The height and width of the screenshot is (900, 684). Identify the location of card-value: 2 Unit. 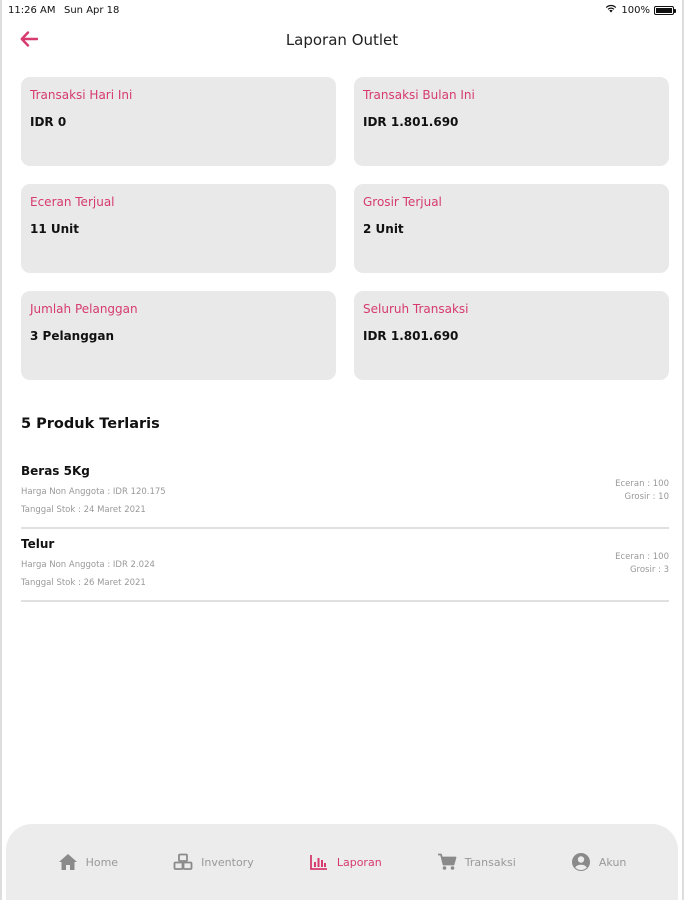
(383, 229).